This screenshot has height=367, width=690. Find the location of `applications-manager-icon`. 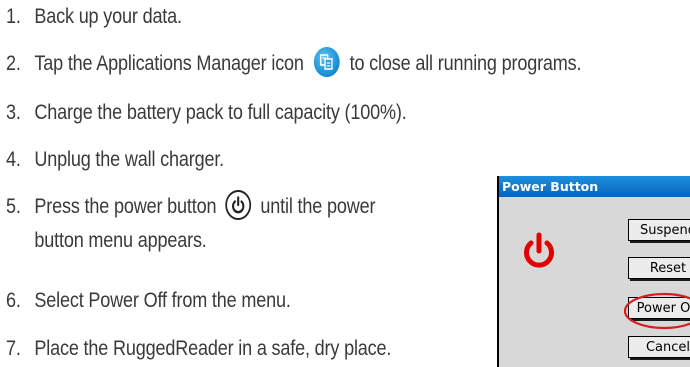

applications-manager-icon is located at coordinates (326, 62).